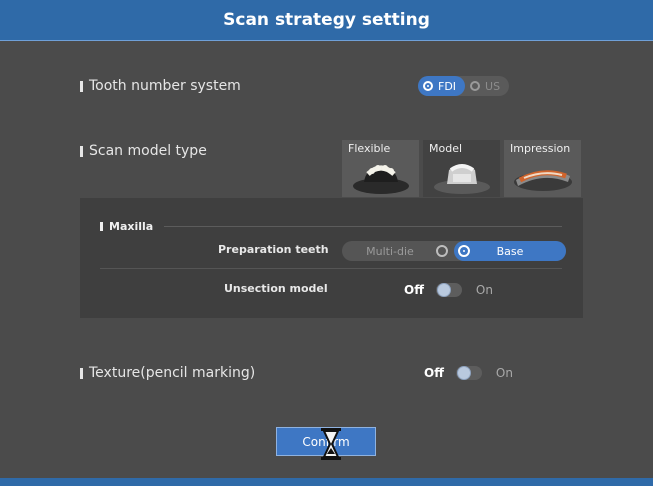 This screenshot has width=653, height=486. What do you see at coordinates (143, 151) in the screenshot?
I see `scan-model-type-label: Scan model type` at bounding box center [143, 151].